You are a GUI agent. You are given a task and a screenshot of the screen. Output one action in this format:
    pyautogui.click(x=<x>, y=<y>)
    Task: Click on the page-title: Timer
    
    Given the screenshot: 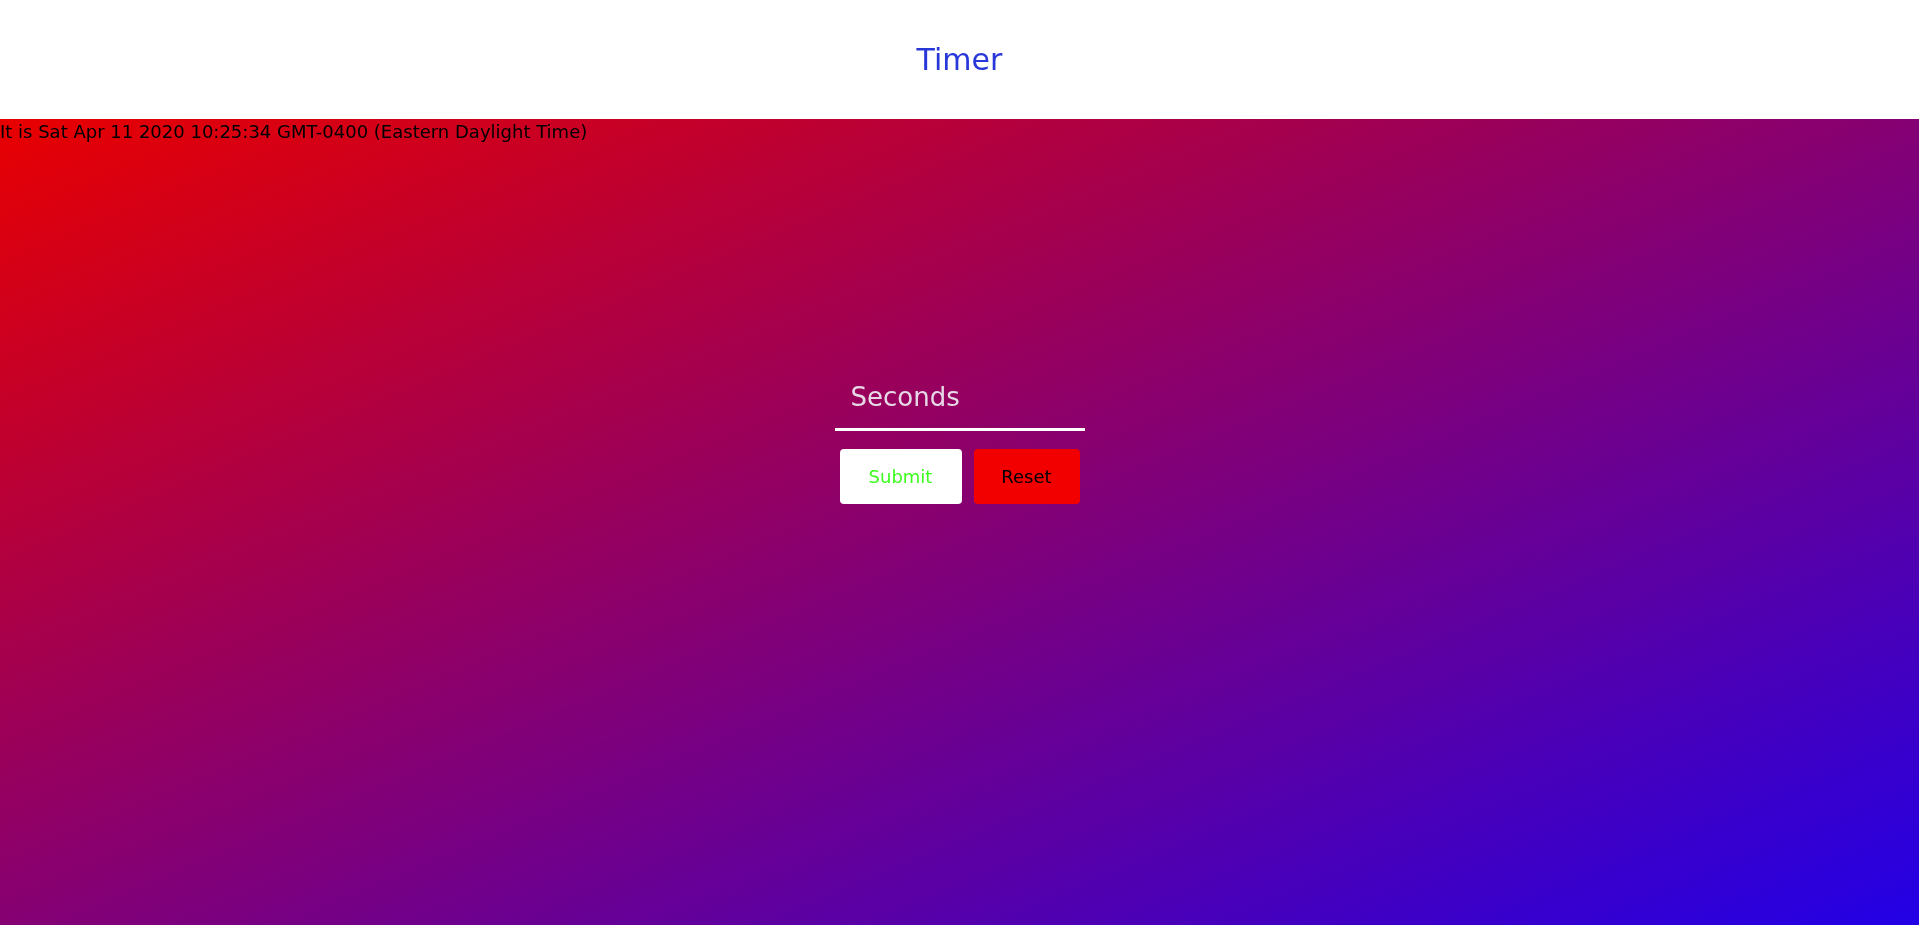 What is the action you would take?
    pyautogui.click(x=959, y=59)
    